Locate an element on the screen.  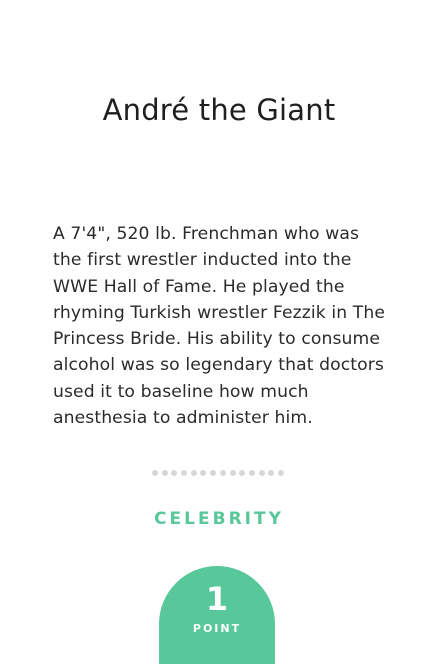
points-value: 1 is located at coordinates (217, 599).